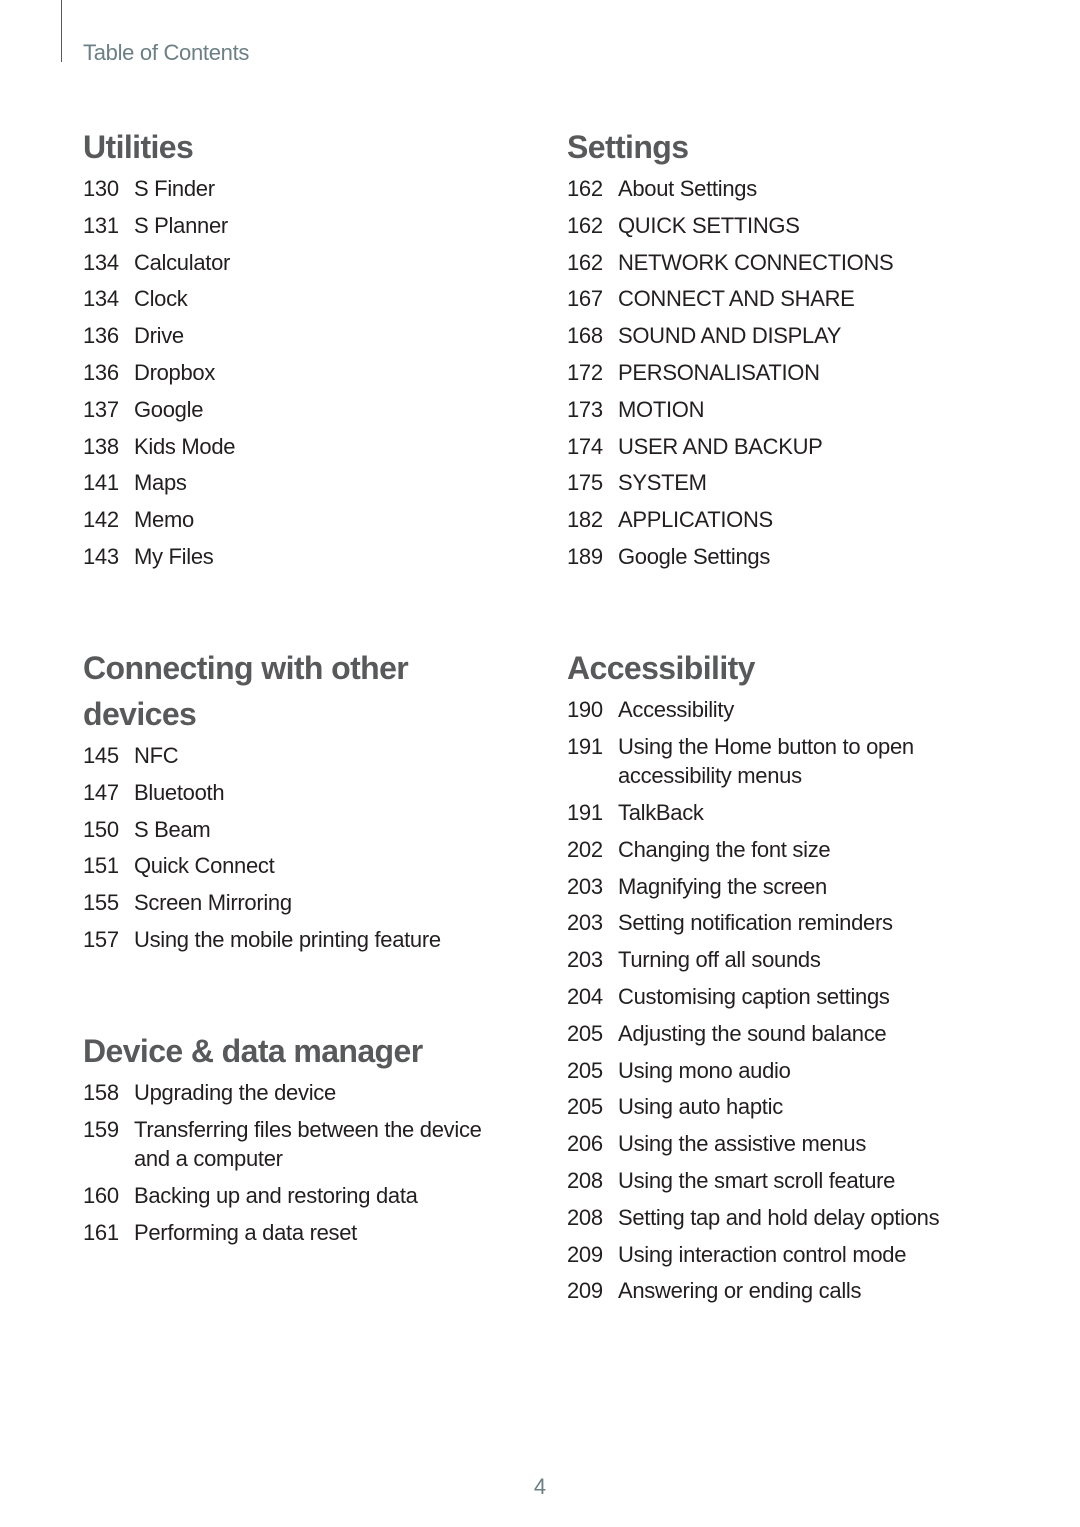 This screenshot has height=1527, width=1080. What do you see at coordinates (782, 373) in the screenshot?
I see `toc-entry: 172 PERSONALISATION` at bounding box center [782, 373].